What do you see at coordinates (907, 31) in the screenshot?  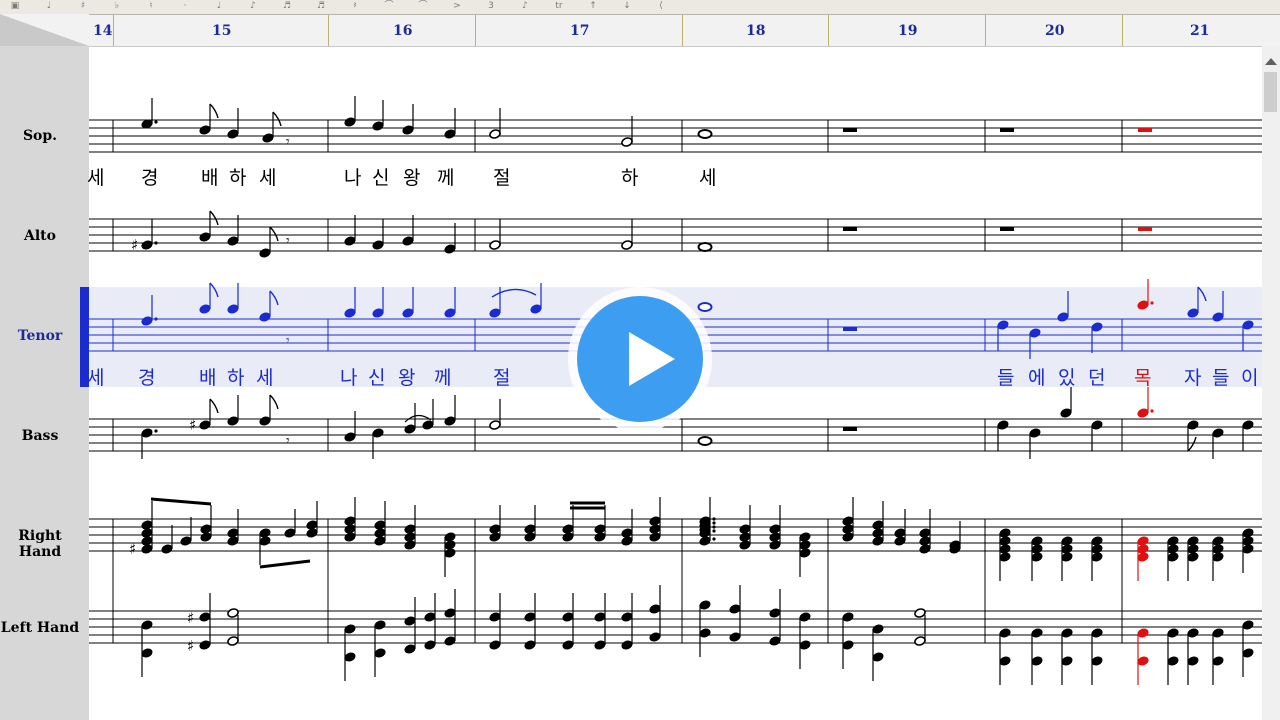 I see `measure-number: 19` at bounding box center [907, 31].